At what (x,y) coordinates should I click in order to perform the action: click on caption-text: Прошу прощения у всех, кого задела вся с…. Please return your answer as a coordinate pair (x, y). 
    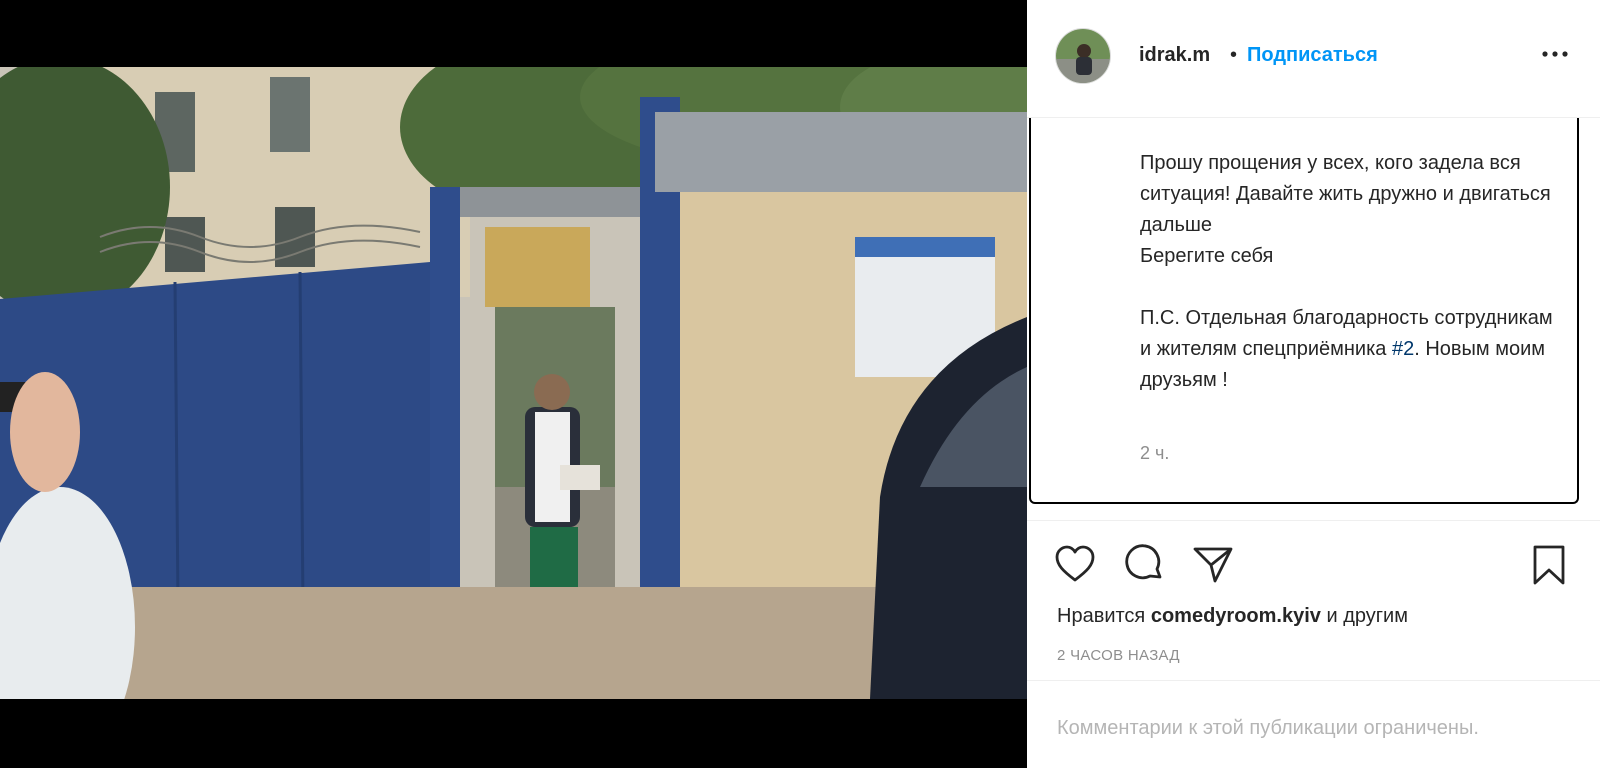
    Looking at the image, I should click on (1350, 272).